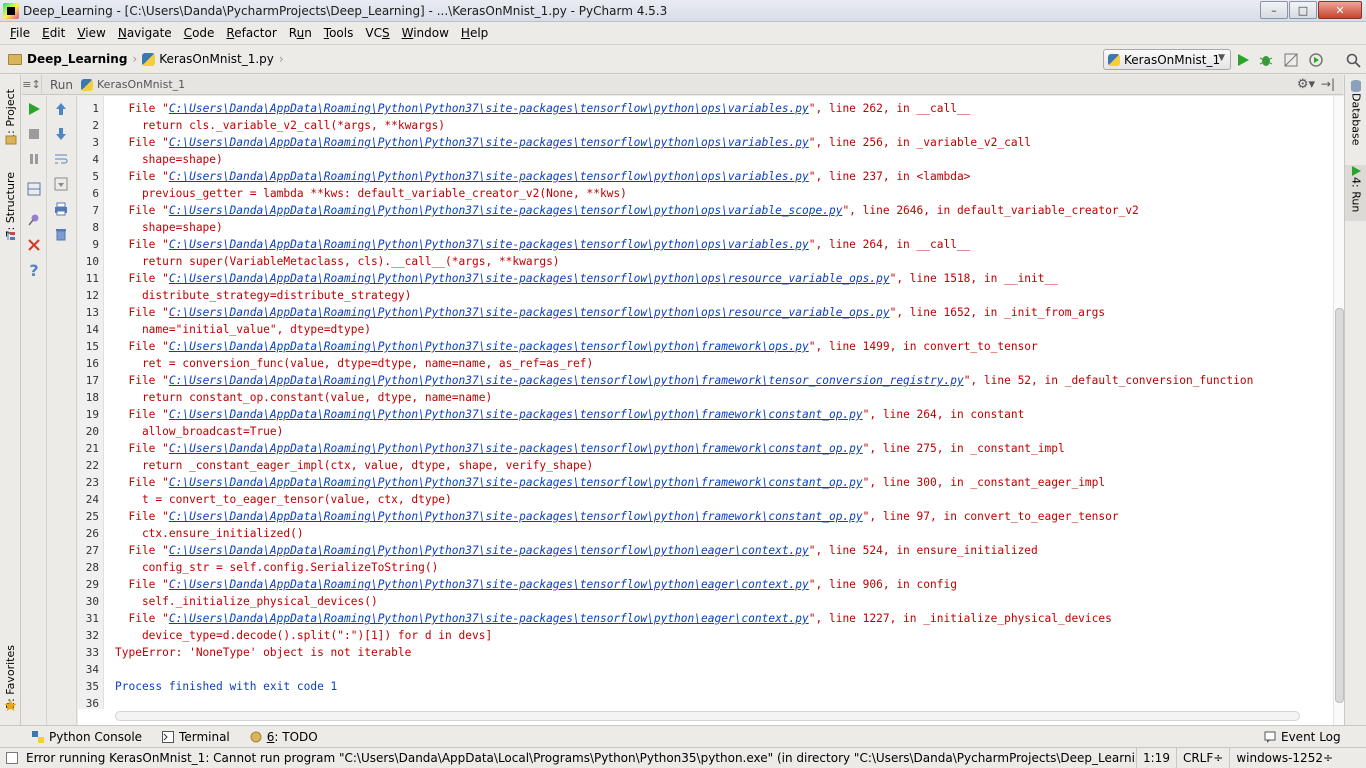 This screenshot has height=768, width=1366. Describe the element at coordinates (373, 33) in the screenshot. I see `menu-label-prefix: VC` at that location.